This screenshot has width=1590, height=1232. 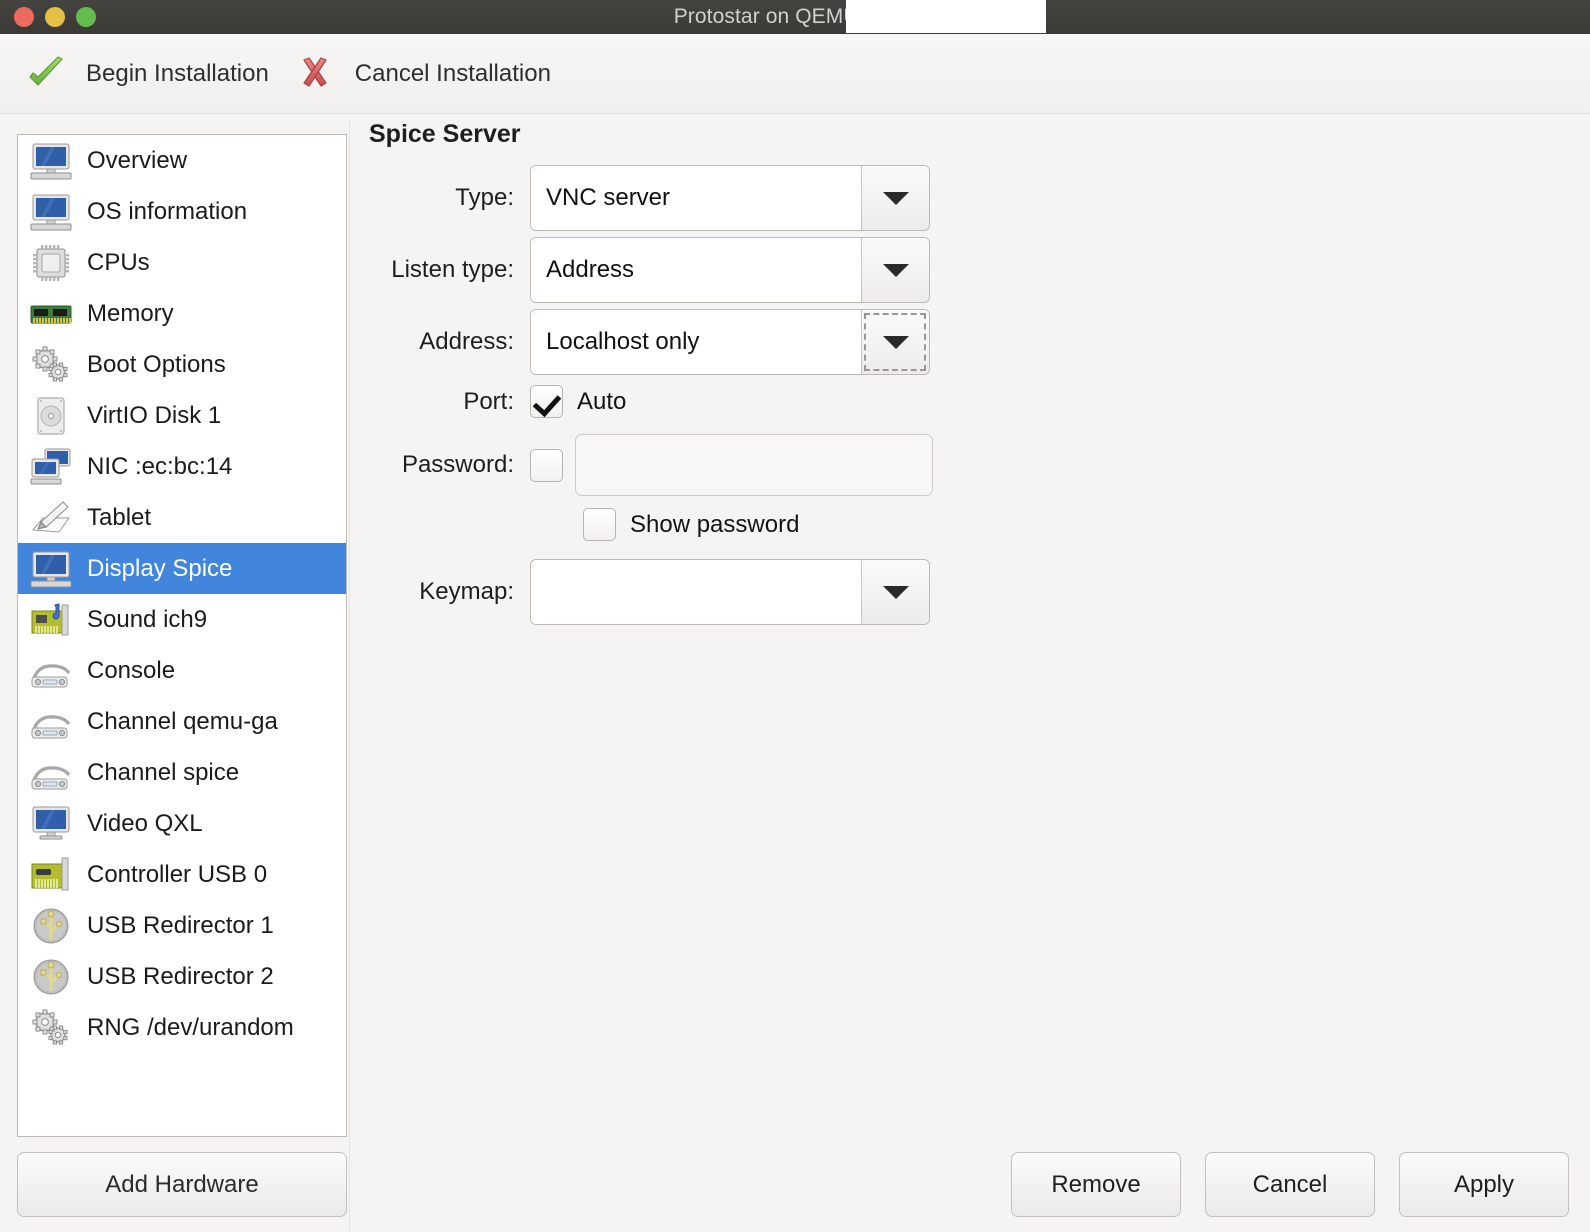 What do you see at coordinates (452, 73) in the screenshot?
I see `cancel-installation-label: Cancel Installation` at bounding box center [452, 73].